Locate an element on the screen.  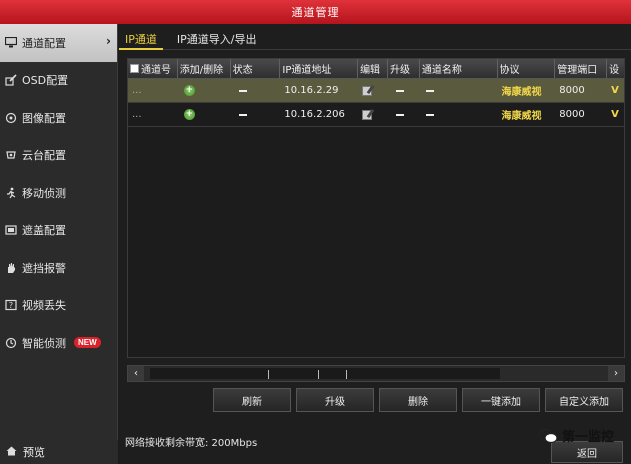
column-header-add-delete: 添加/删除 is located at coordinates (204, 68).